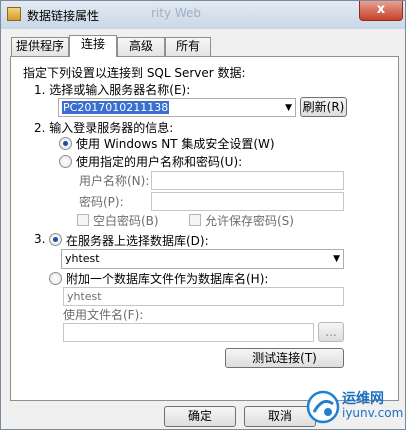 Image resolution: width=406 pixels, height=430 pixels. I want to click on close-icon: x, so click(381, 9).